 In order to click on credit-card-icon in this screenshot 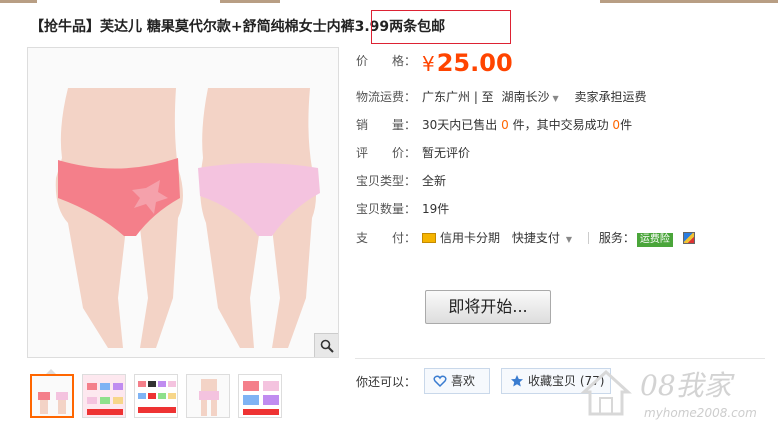, I will do `click(429, 238)`.